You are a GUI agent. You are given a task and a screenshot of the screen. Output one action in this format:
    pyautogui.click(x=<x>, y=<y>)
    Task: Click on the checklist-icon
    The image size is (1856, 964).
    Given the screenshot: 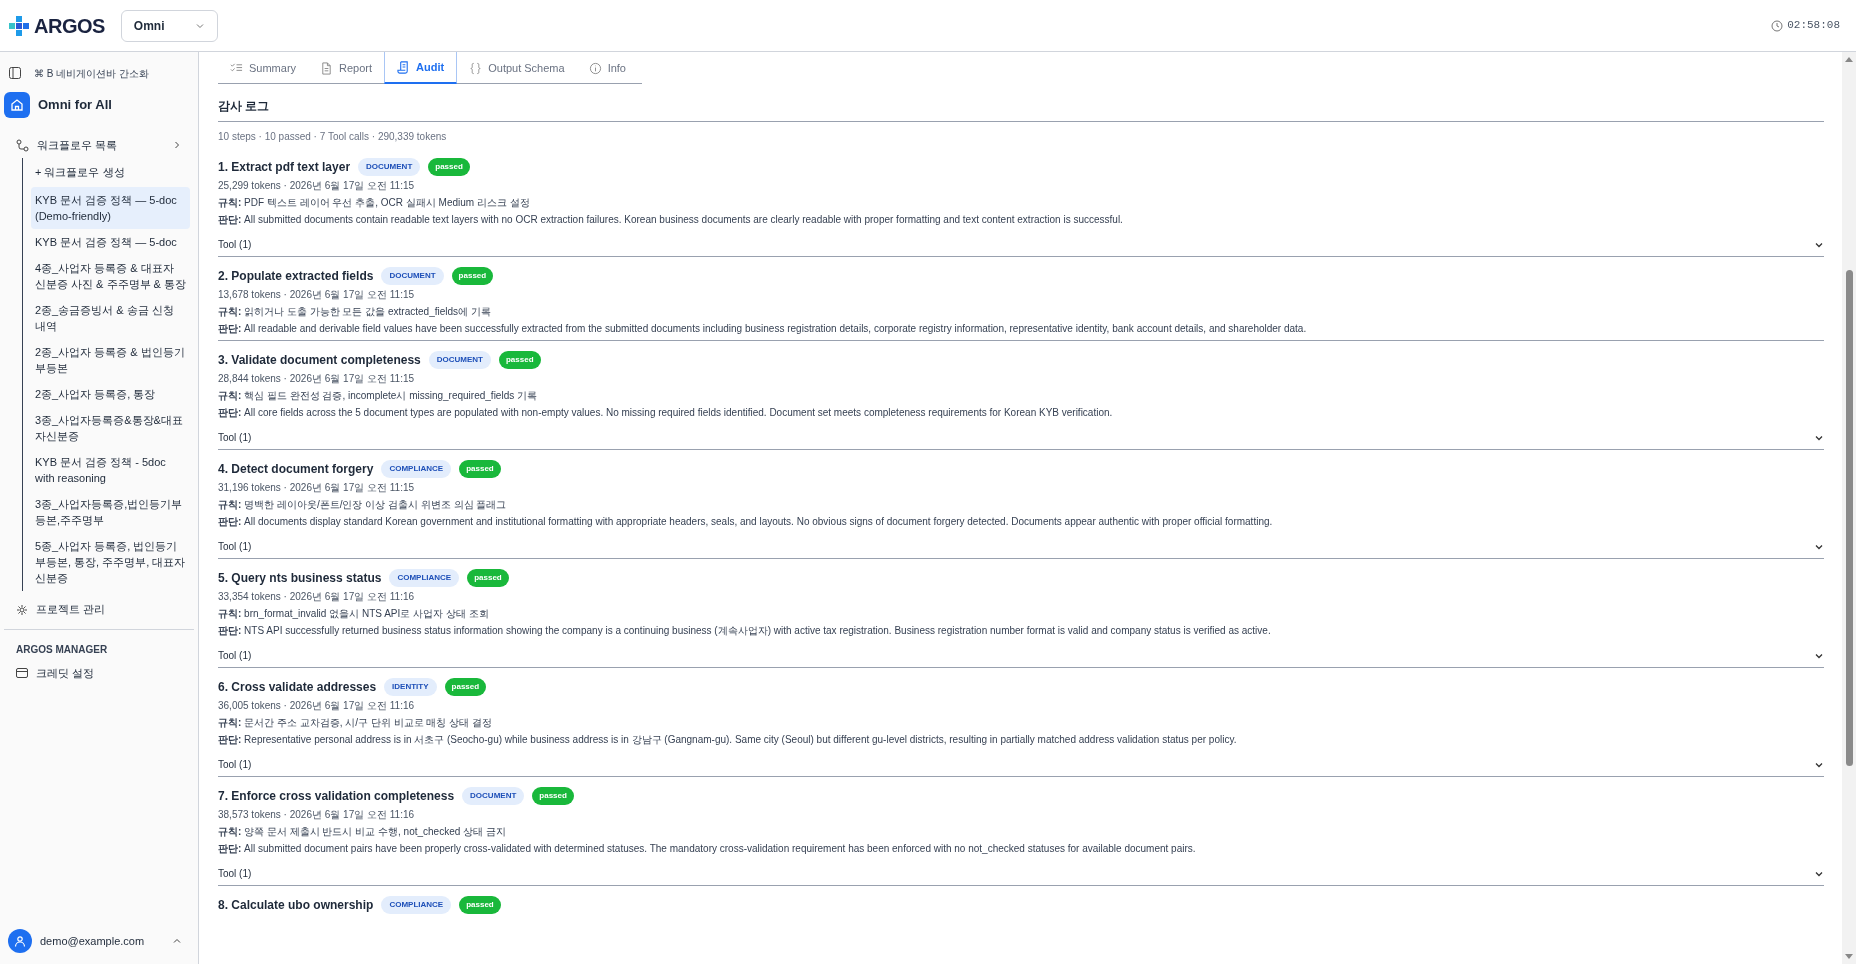 What is the action you would take?
    pyautogui.click(x=236, y=68)
    